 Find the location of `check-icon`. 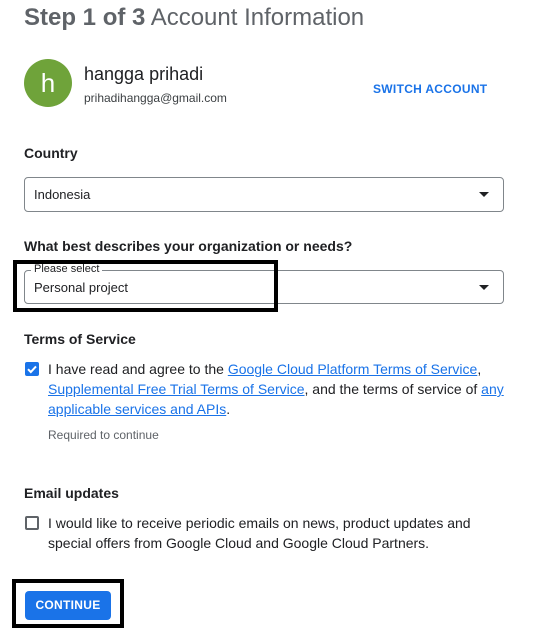

check-icon is located at coordinates (32, 369).